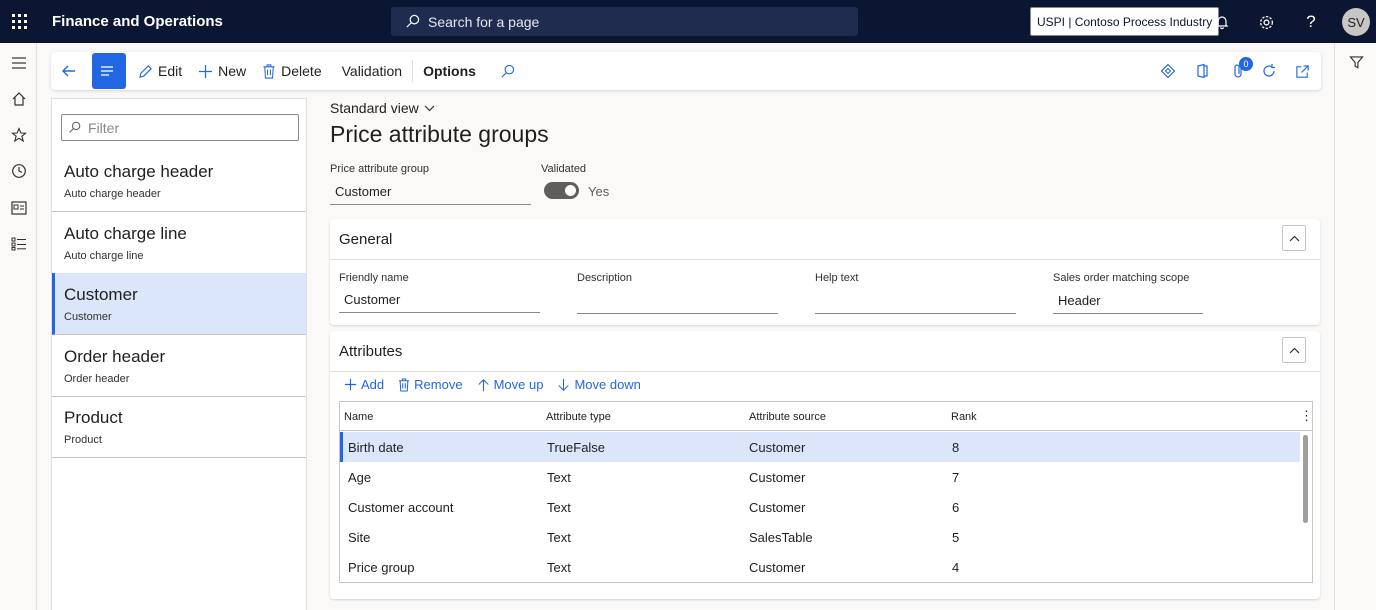  I want to click on office-icon, so click(1202, 71).